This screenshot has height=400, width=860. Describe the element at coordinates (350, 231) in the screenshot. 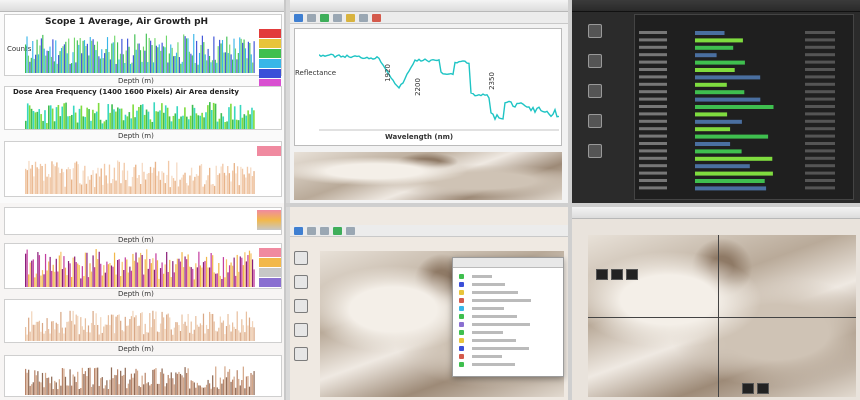

I see `settings-icon` at that location.